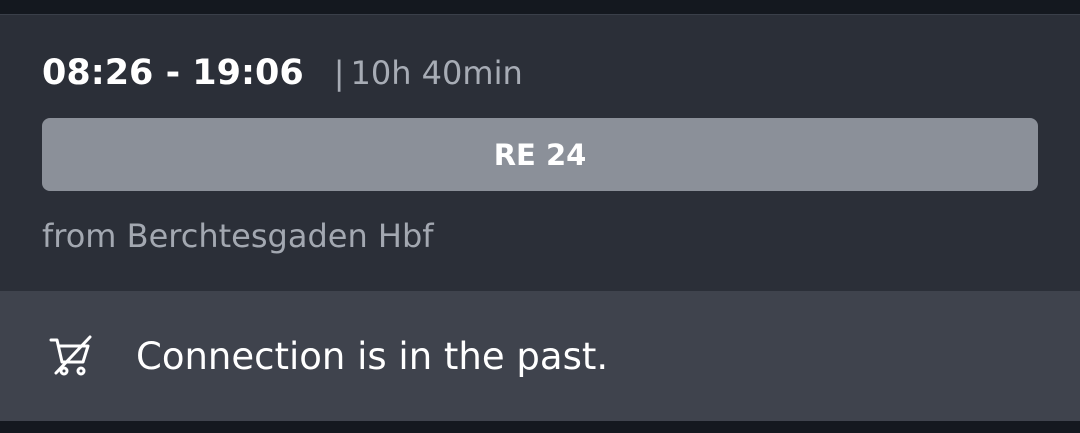 Image resolution: width=1080 pixels, height=433 pixels. I want to click on train-label: RE 24, so click(540, 154).